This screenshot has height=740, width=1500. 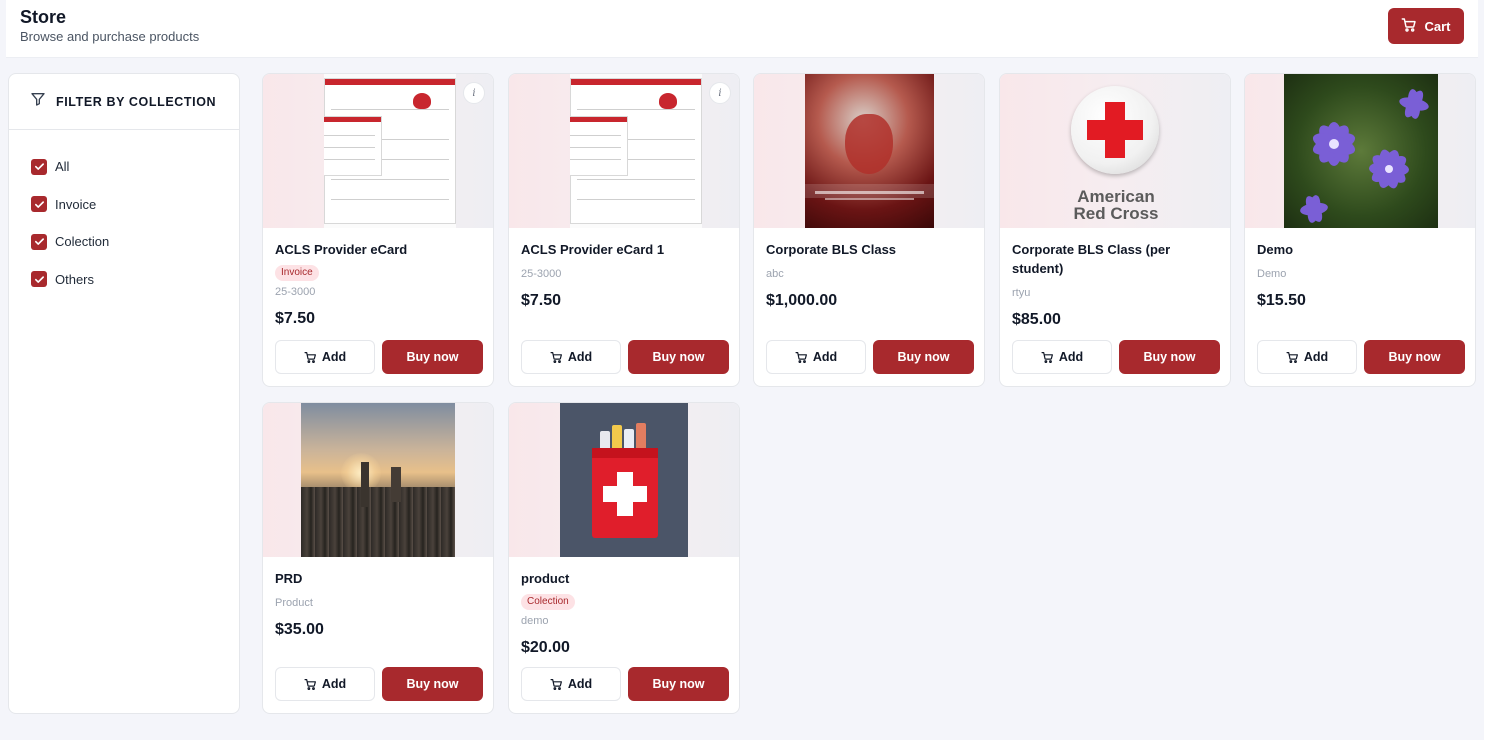 What do you see at coordinates (1281, 300) in the screenshot?
I see `product-price: $15.50` at bounding box center [1281, 300].